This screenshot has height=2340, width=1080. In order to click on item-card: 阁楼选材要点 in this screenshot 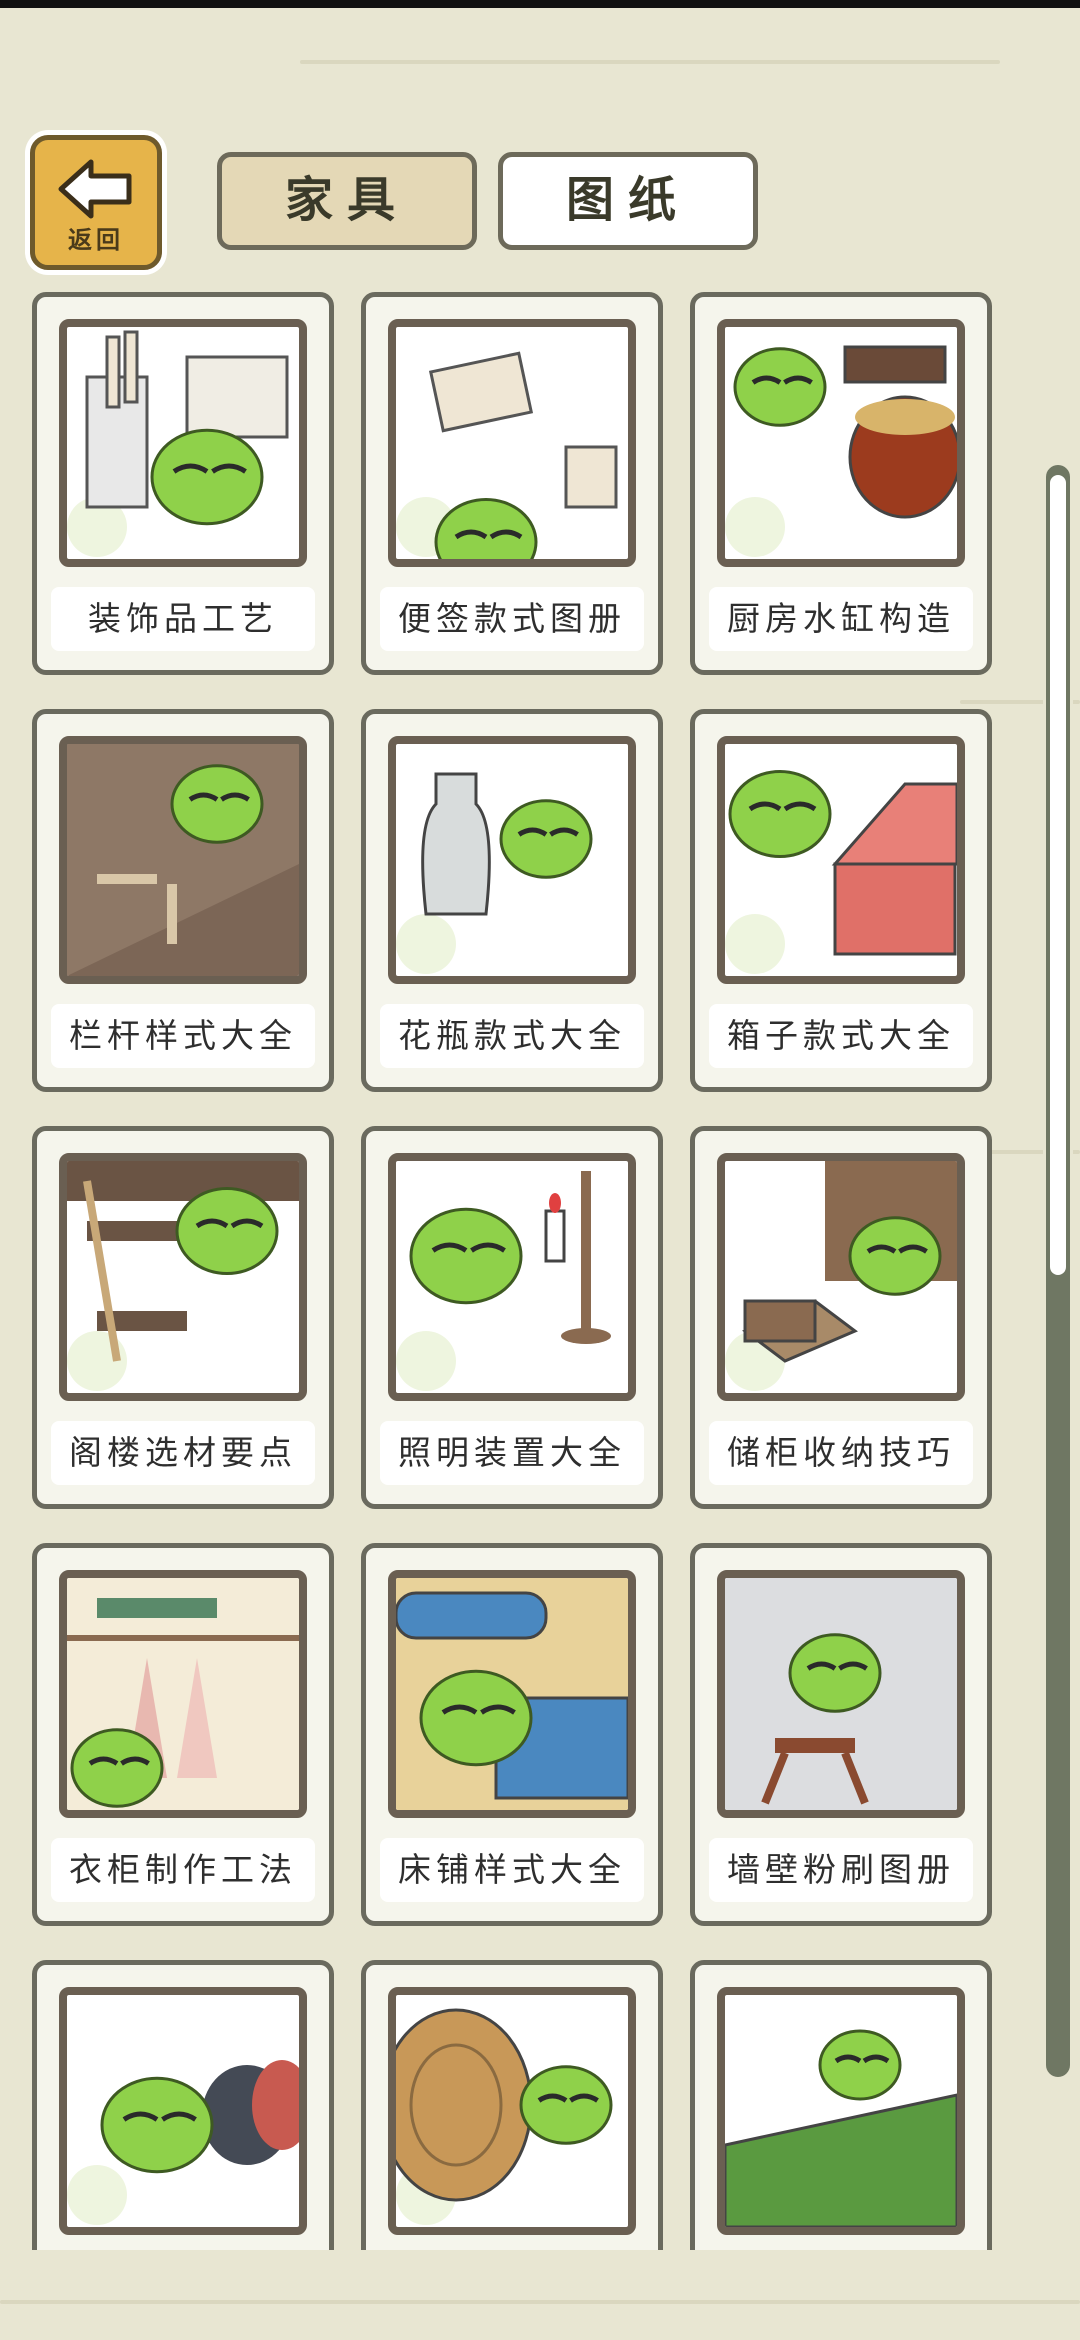, I will do `click(183, 1317)`.